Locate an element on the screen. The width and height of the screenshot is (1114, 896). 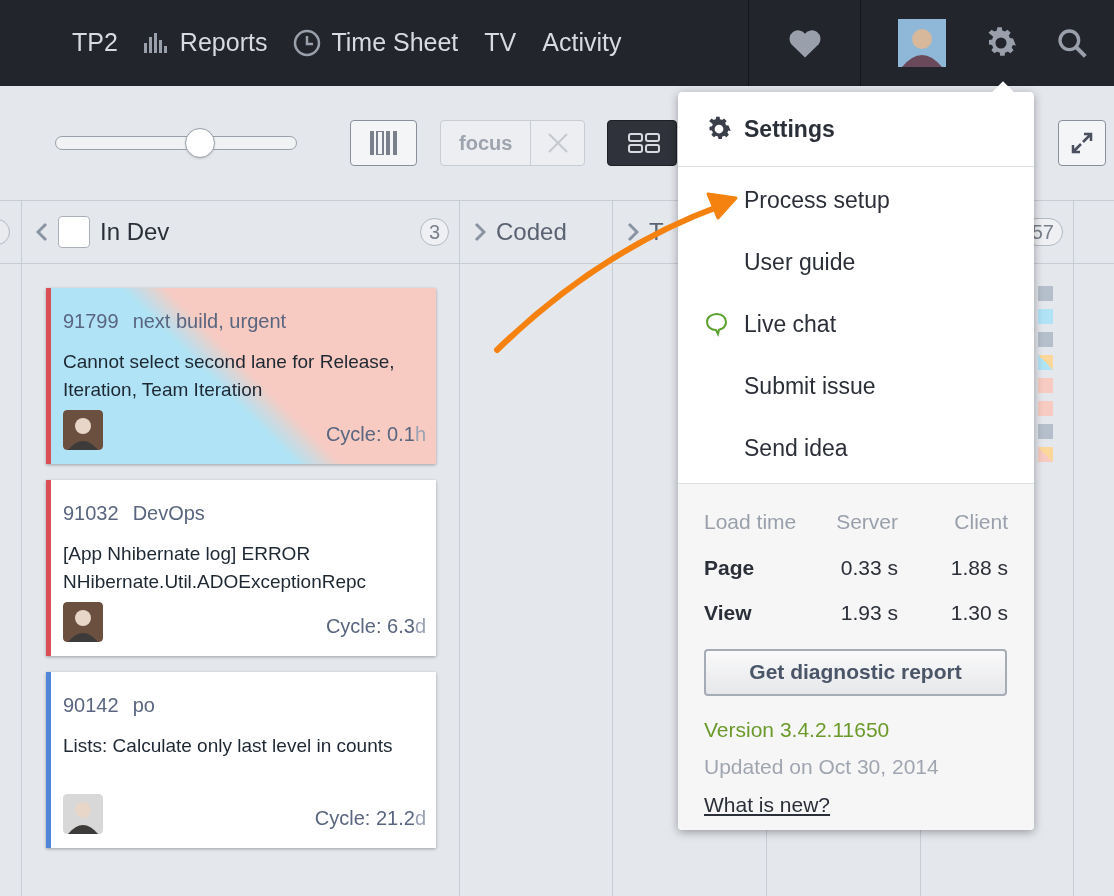
diagnostic-report-button: Get diagnostic report is located at coordinates (855, 672).